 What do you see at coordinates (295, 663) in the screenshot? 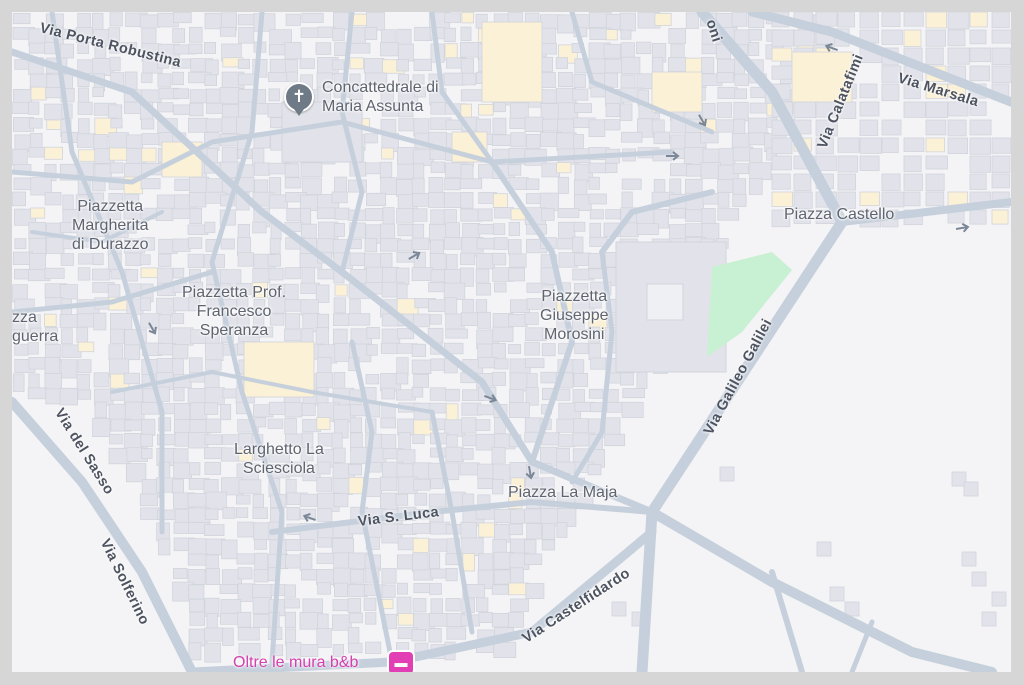
I see `hotel-label: Oltre le mura b&b` at bounding box center [295, 663].